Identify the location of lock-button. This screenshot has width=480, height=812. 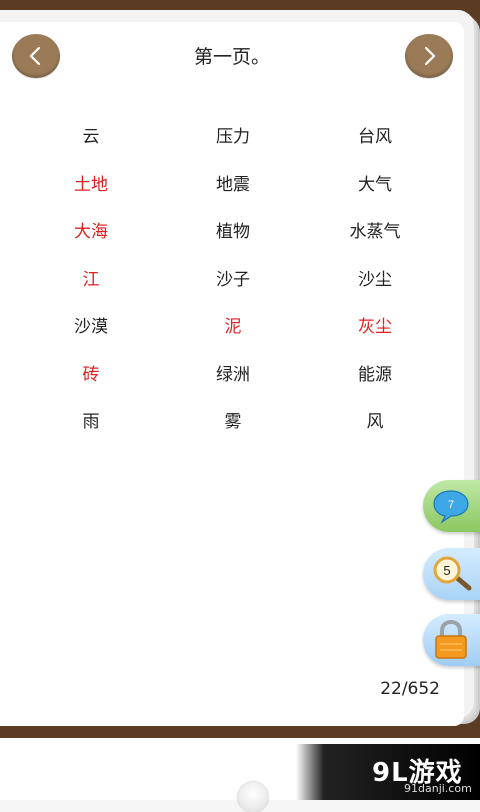
(451, 640).